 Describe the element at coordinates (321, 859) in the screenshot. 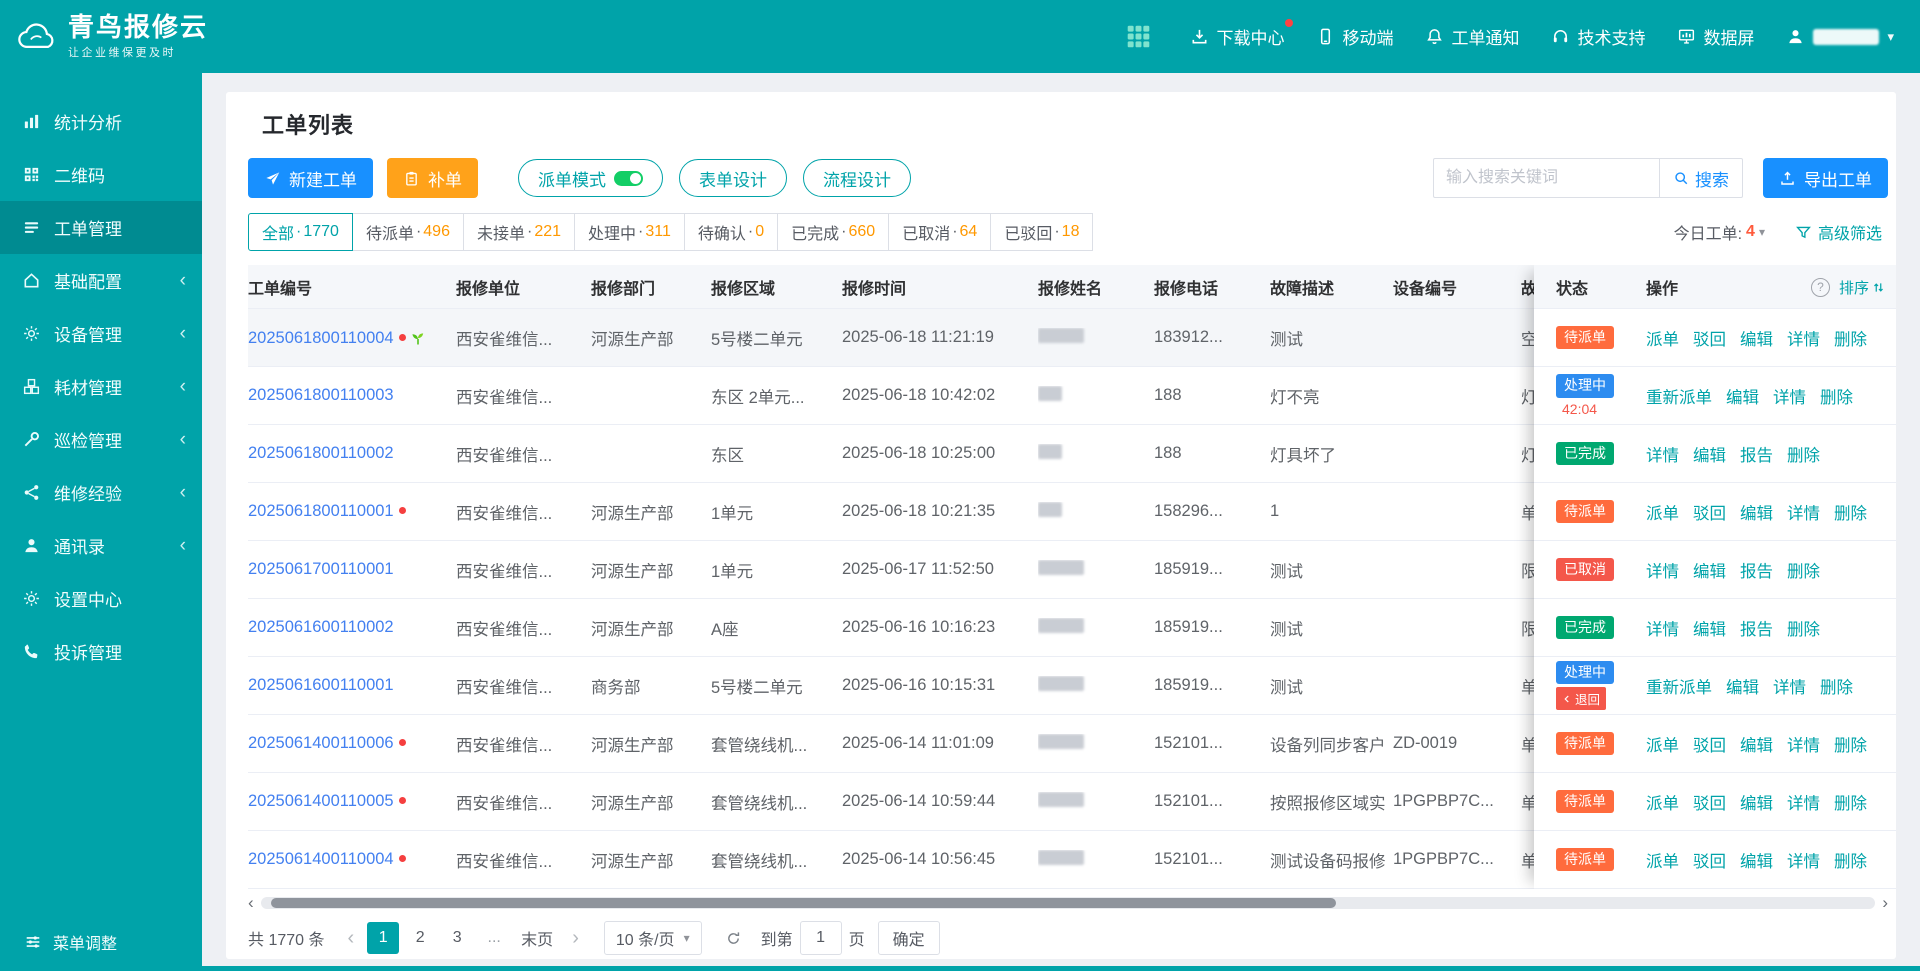

I see `order-id-link: 2025061400110004` at that location.